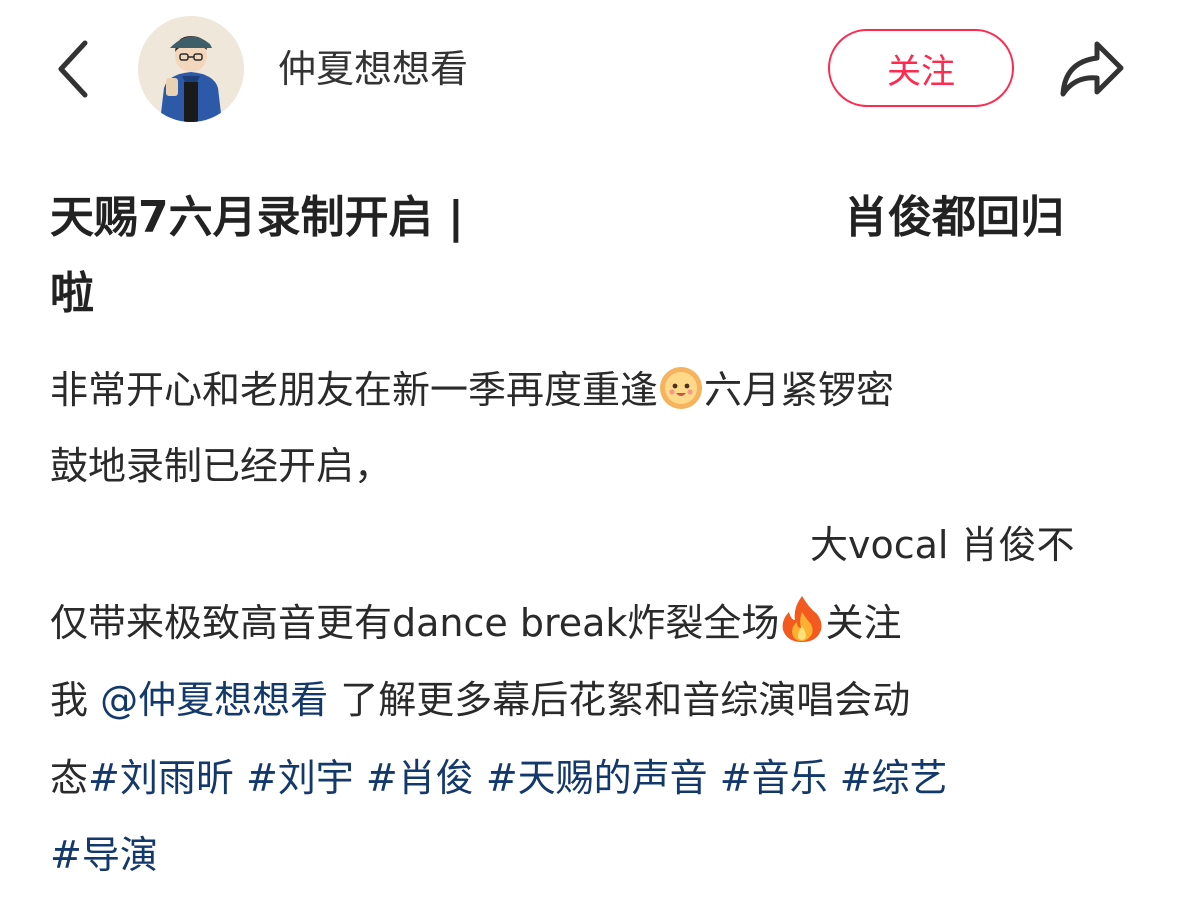  I want to click on body-line-7: #导演, so click(104, 855).